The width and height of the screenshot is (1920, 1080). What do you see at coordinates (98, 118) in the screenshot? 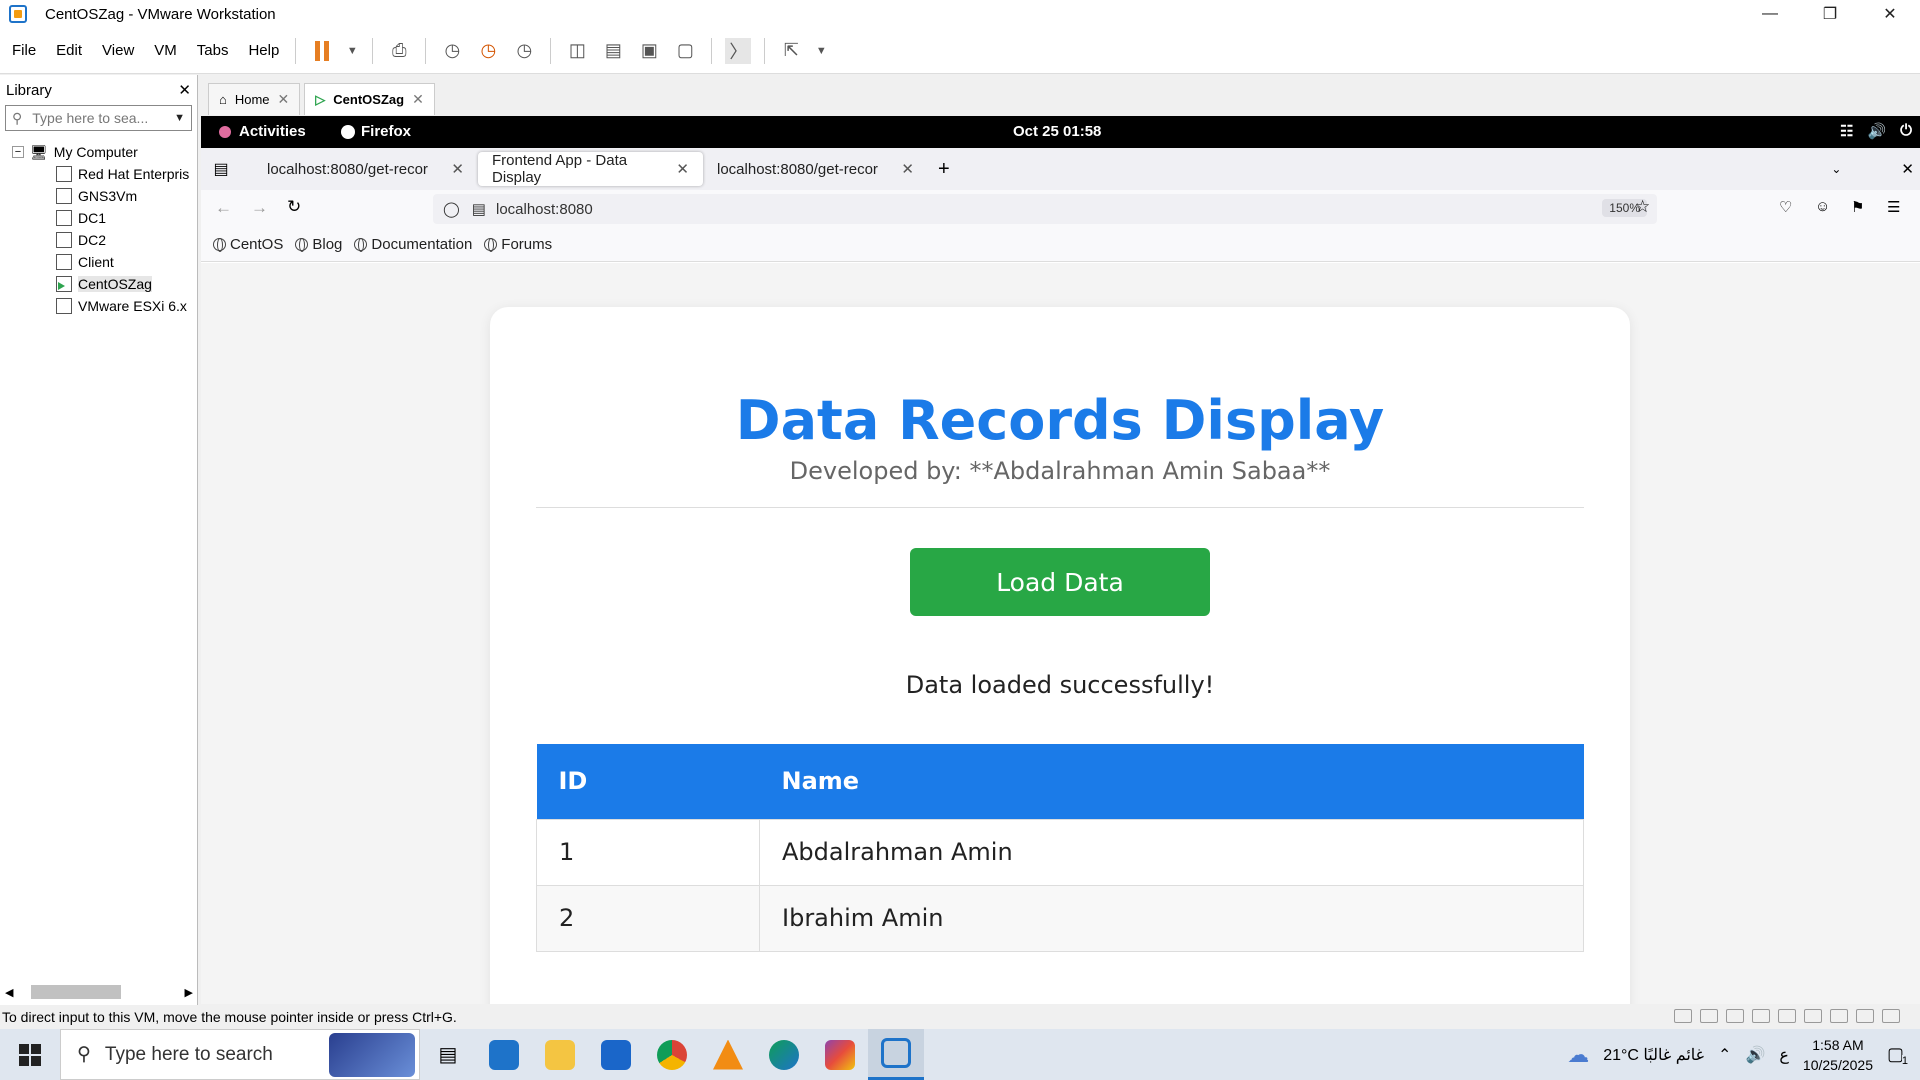
I see `library-search-input: ⚲ Type here to sea... ▼` at bounding box center [98, 118].